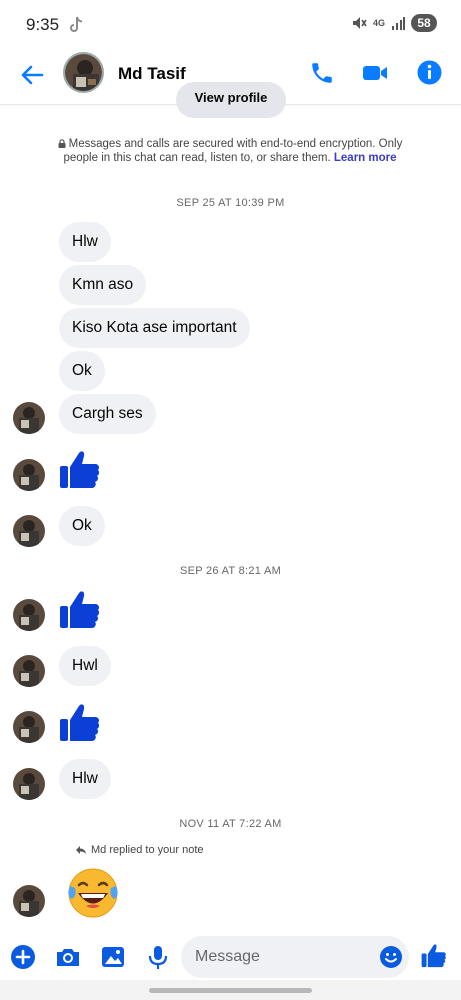  What do you see at coordinates (113, 957) in the screenshot?
I see `gallery-icon` at bounding box center [113, 957].